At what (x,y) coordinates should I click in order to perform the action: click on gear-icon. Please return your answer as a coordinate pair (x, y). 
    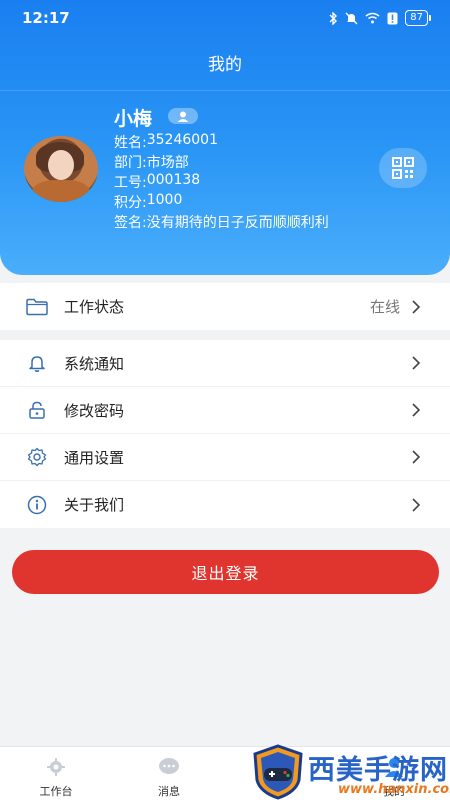
    Looking at the image, I should click on (37, 457).